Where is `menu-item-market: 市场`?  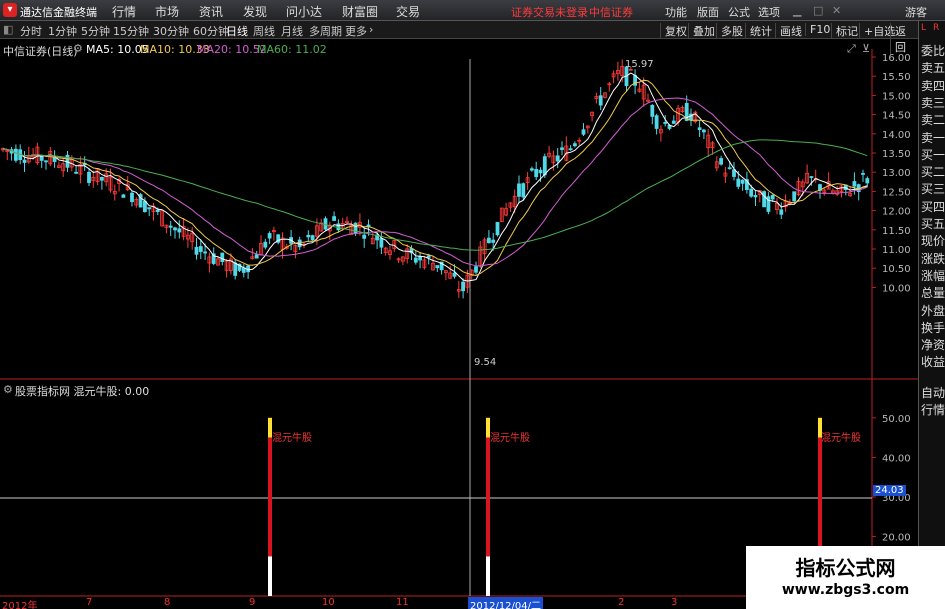 menu-item-market: 市场 is located at coordinates (167, 11).